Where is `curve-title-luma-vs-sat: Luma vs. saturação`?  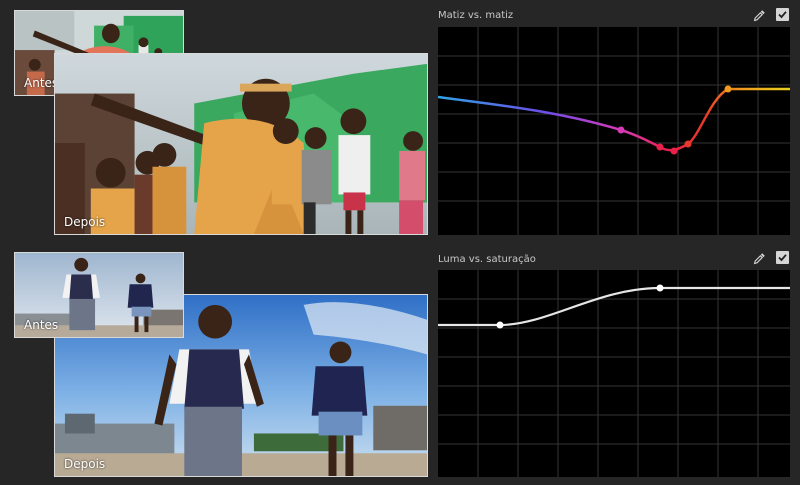
curve-title-luma-vs-sat: Luma vs. saturação is located at coordinates (487, 259).